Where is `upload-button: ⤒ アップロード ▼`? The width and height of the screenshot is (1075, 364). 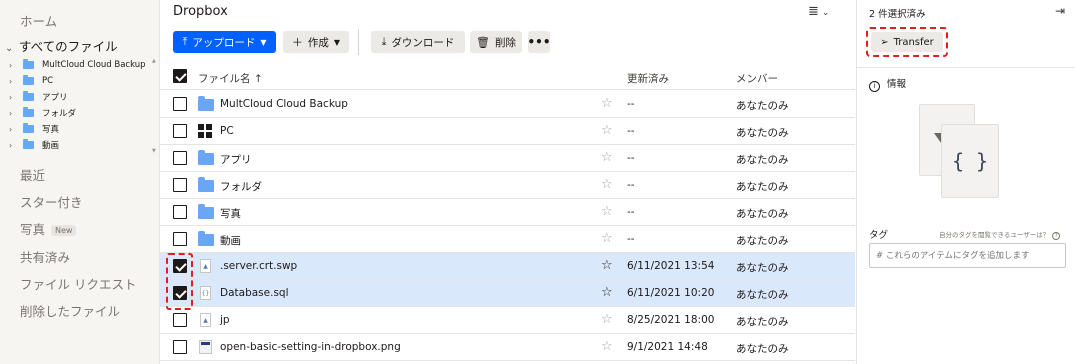 upload-button: ⤒ アップロード ▼ is located at coordinates (224, 42).